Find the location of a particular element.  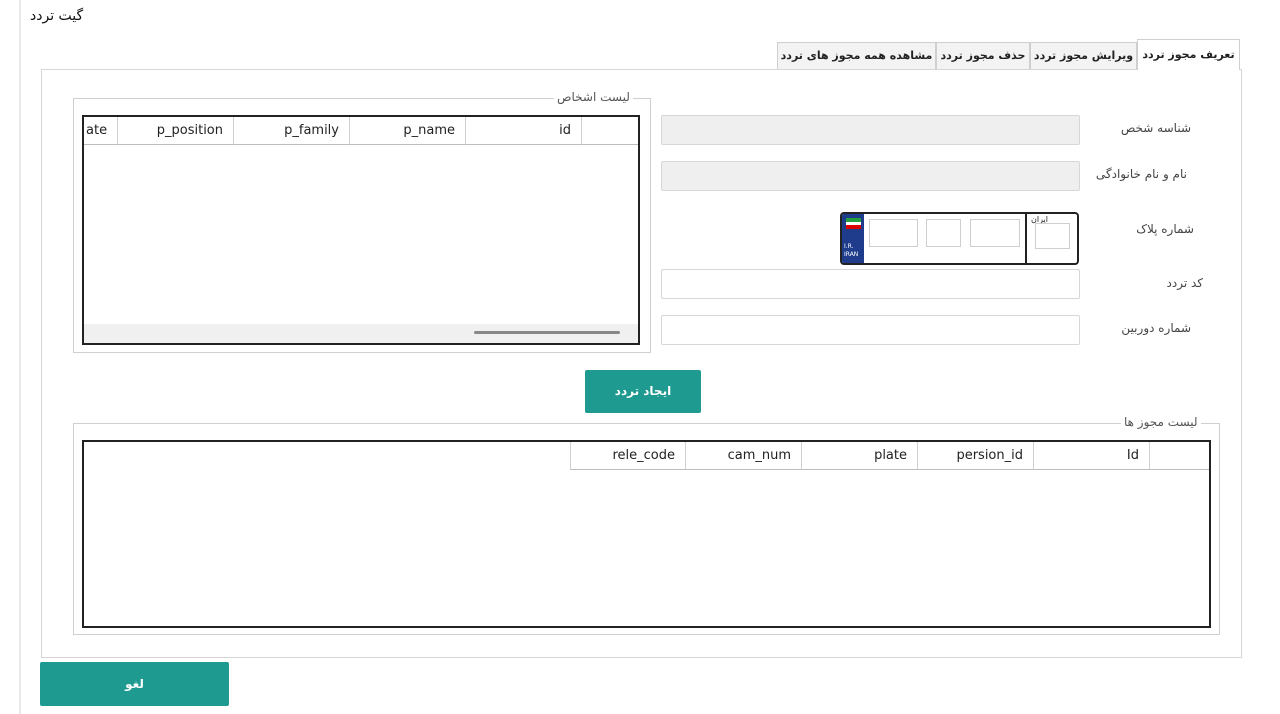

plate-part2-input is located at coordinates (995, 233).